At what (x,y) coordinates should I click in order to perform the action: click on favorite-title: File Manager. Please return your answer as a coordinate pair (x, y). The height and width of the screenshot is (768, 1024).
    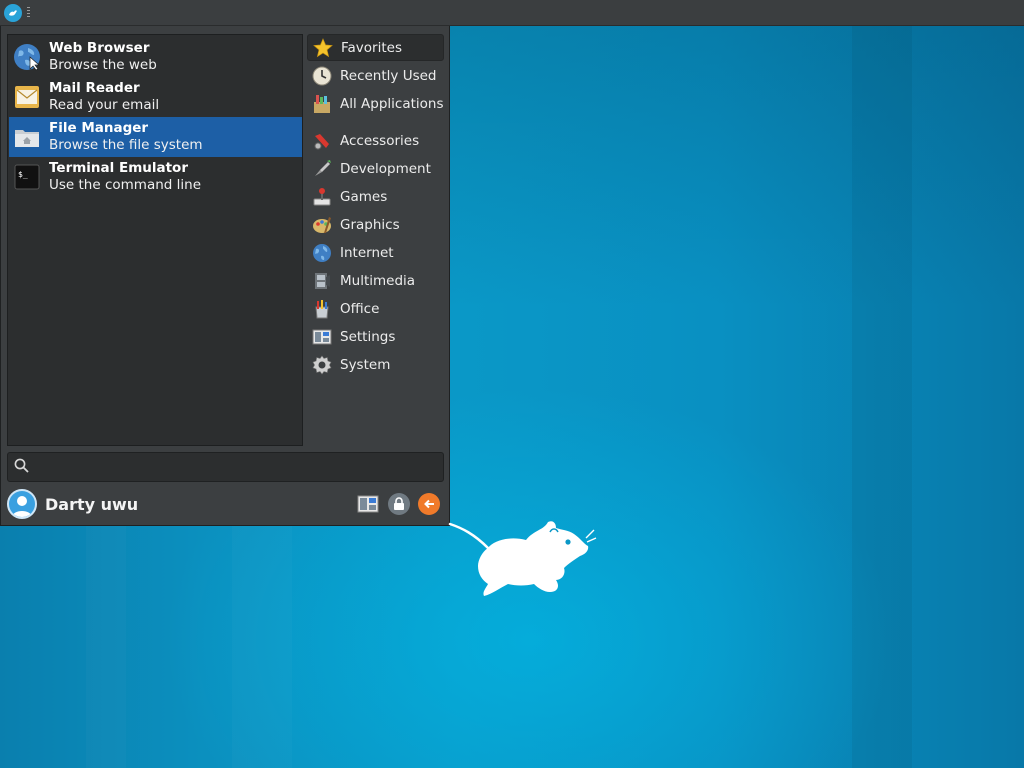
    Looking at the image, I should click on (99, 128).